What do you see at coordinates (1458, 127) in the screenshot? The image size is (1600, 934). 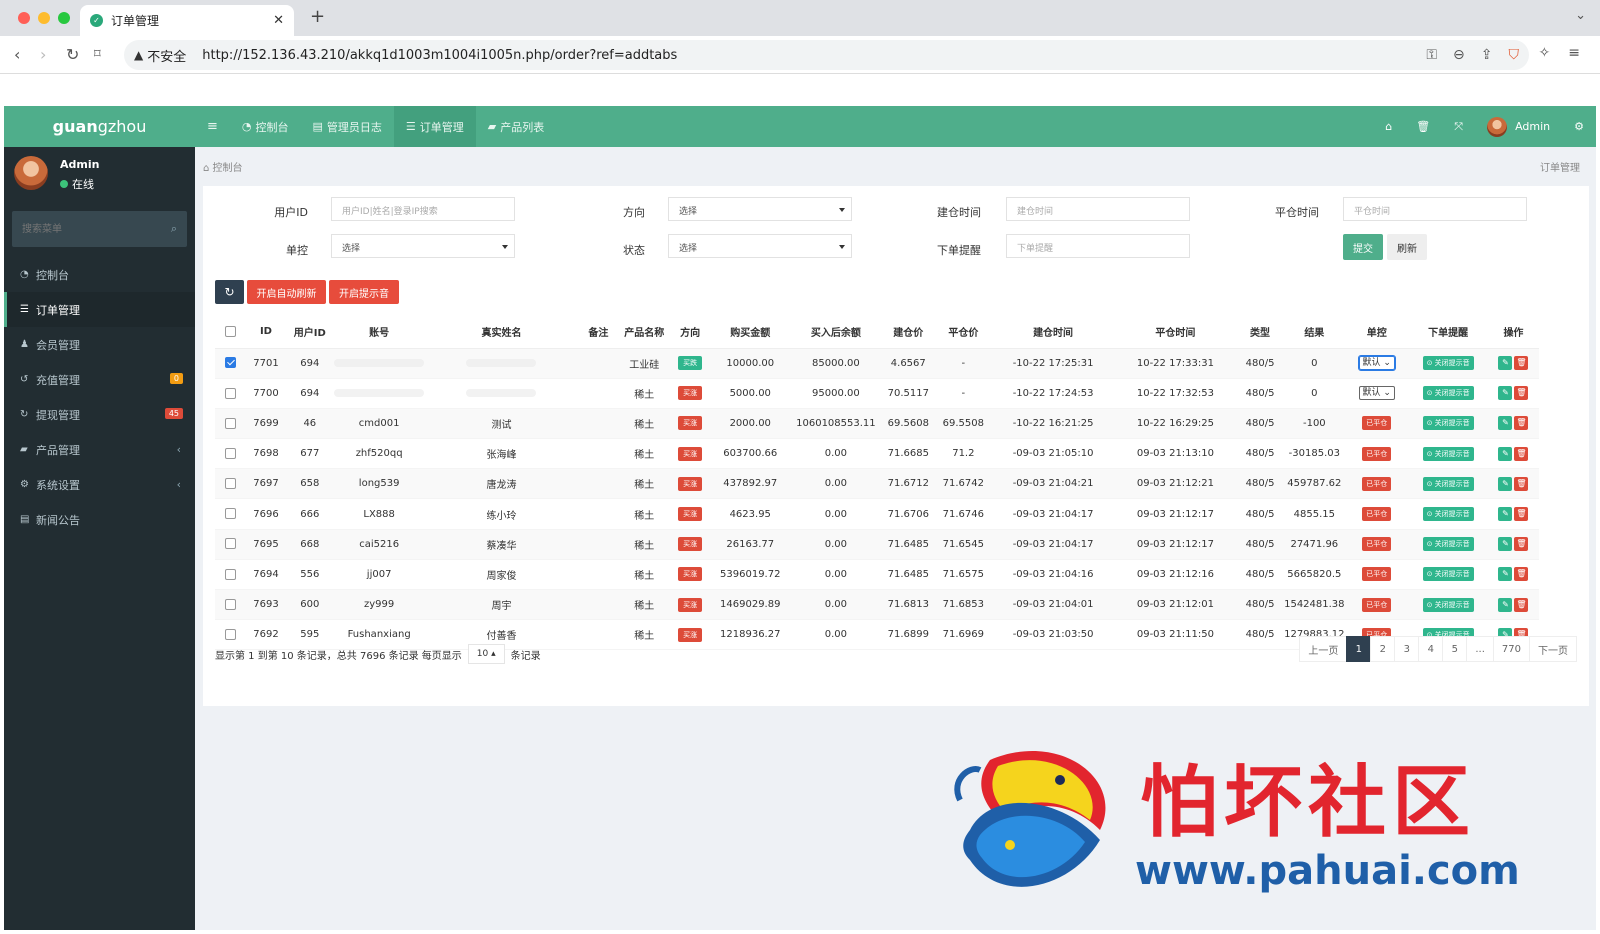 I see `fullscreen-icon: ⤧` at bounding box center [1458, 127].